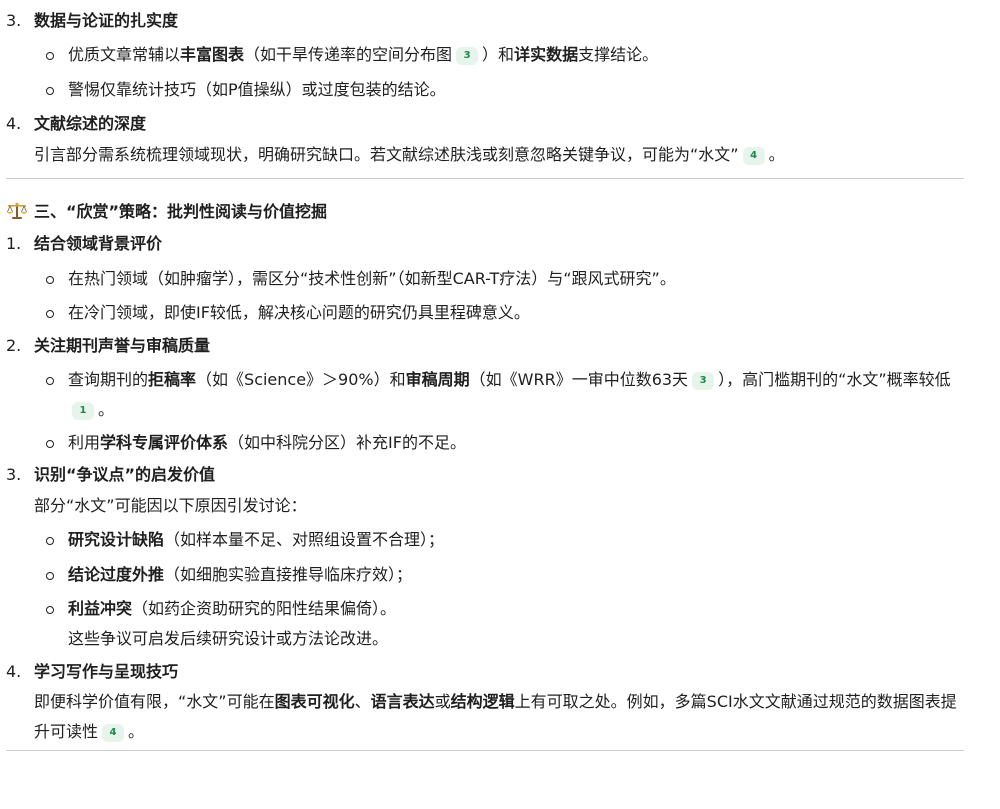  Describe the element at coordinates (348, 55) in the screenshot. I see `text: （如干旱传递率的空间分布图` at that location.